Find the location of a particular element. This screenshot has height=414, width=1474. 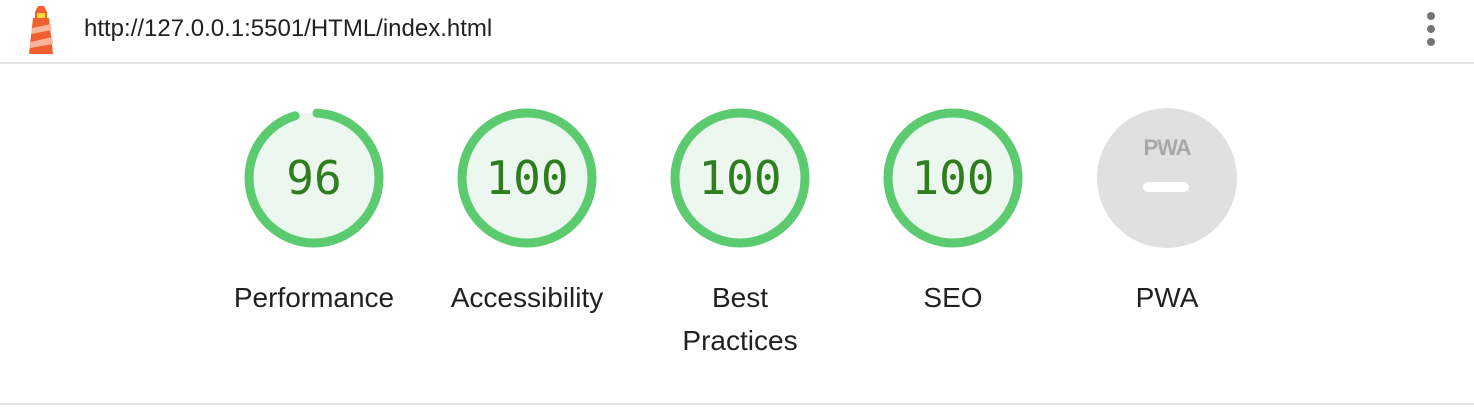

pwa-badge-text: PWA is located at coordinates (1167, 147).